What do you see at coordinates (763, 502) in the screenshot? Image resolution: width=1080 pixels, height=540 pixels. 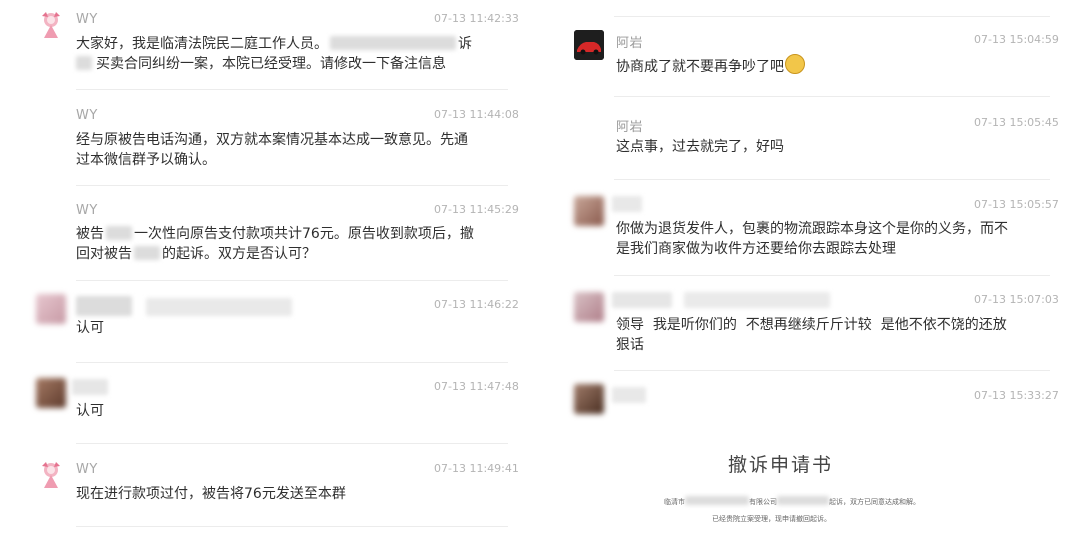 I see `document-text-part: 有限公司` at bounding box center [763, 502].